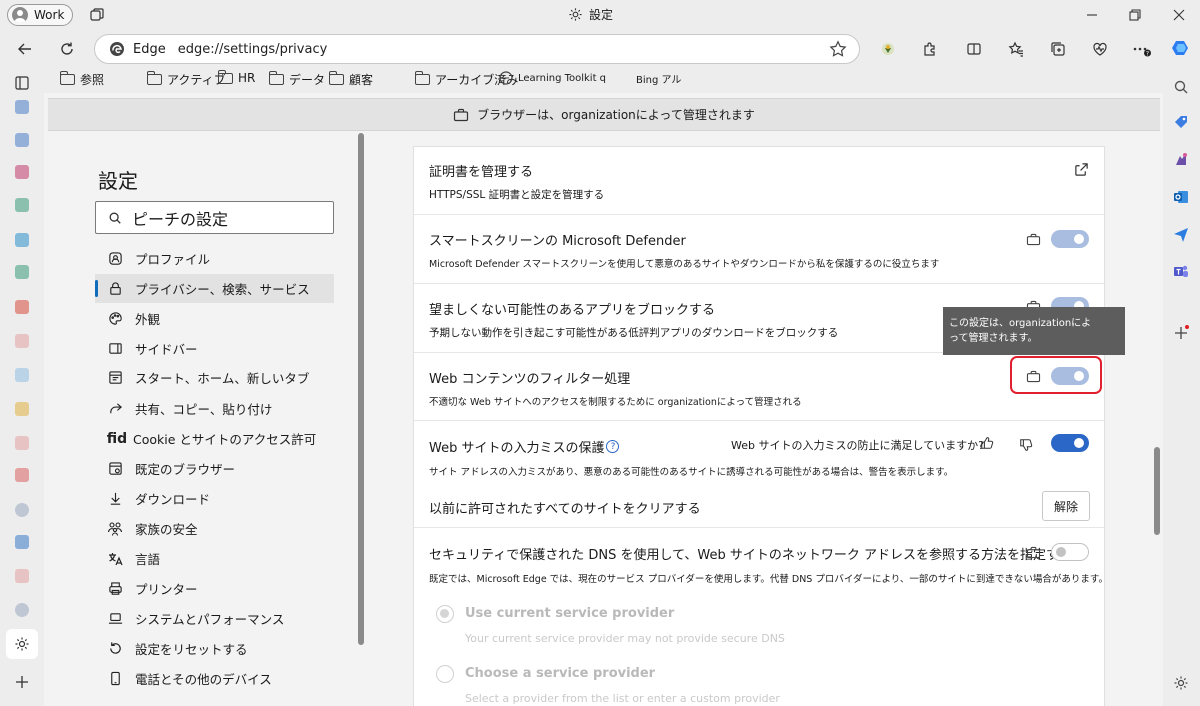 This screenshot has width=1200, height=706. Describe the element at coordinates (214, 558) in the screenshot. I see `nav-item-languages: 言語` at that location.